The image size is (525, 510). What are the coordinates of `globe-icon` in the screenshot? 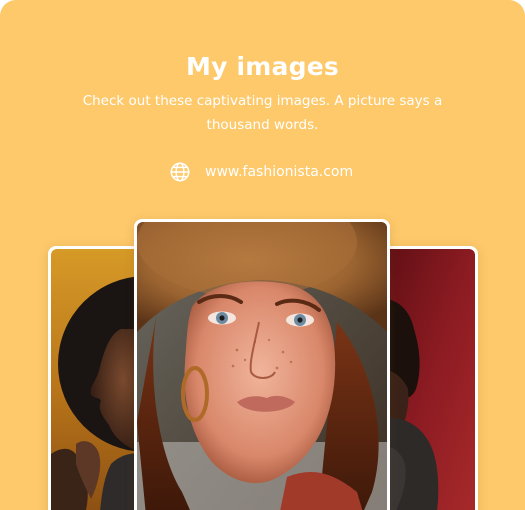 It's located at (180, 172).